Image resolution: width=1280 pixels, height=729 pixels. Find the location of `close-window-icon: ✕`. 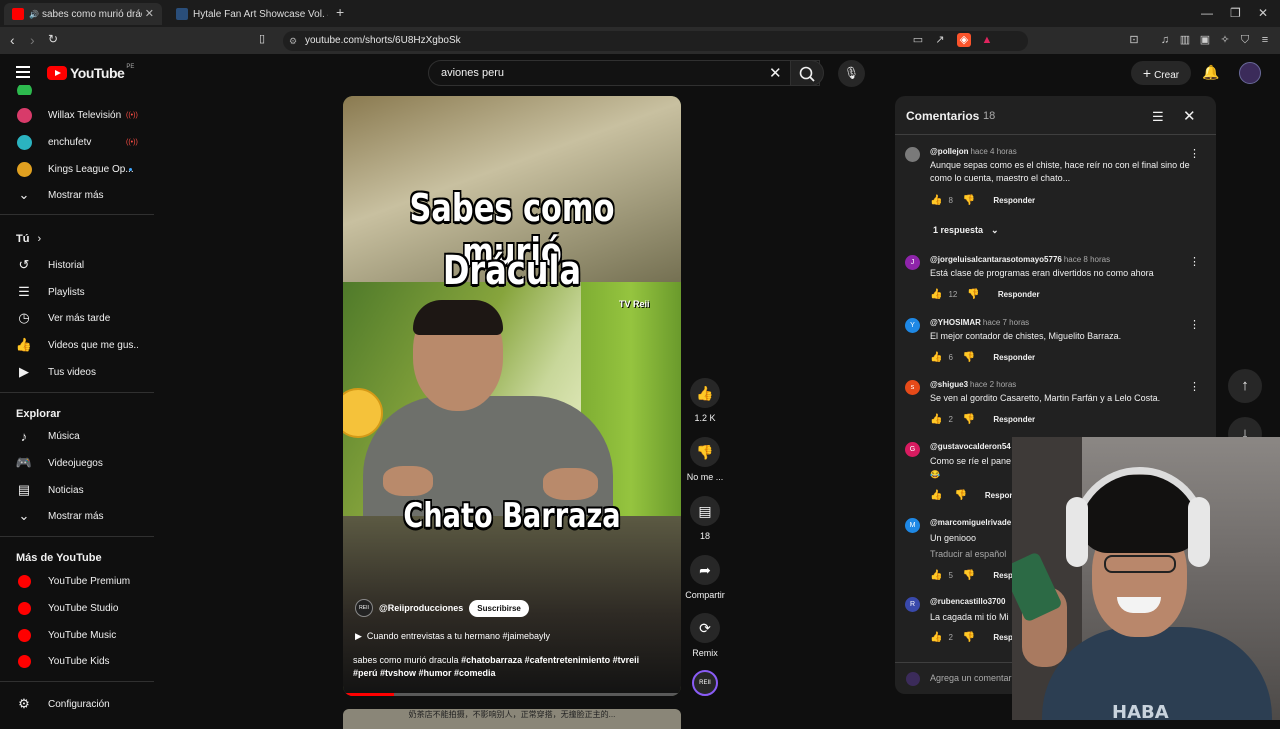

close-window-icon: ✕ is located at coordinates (1263, 13).